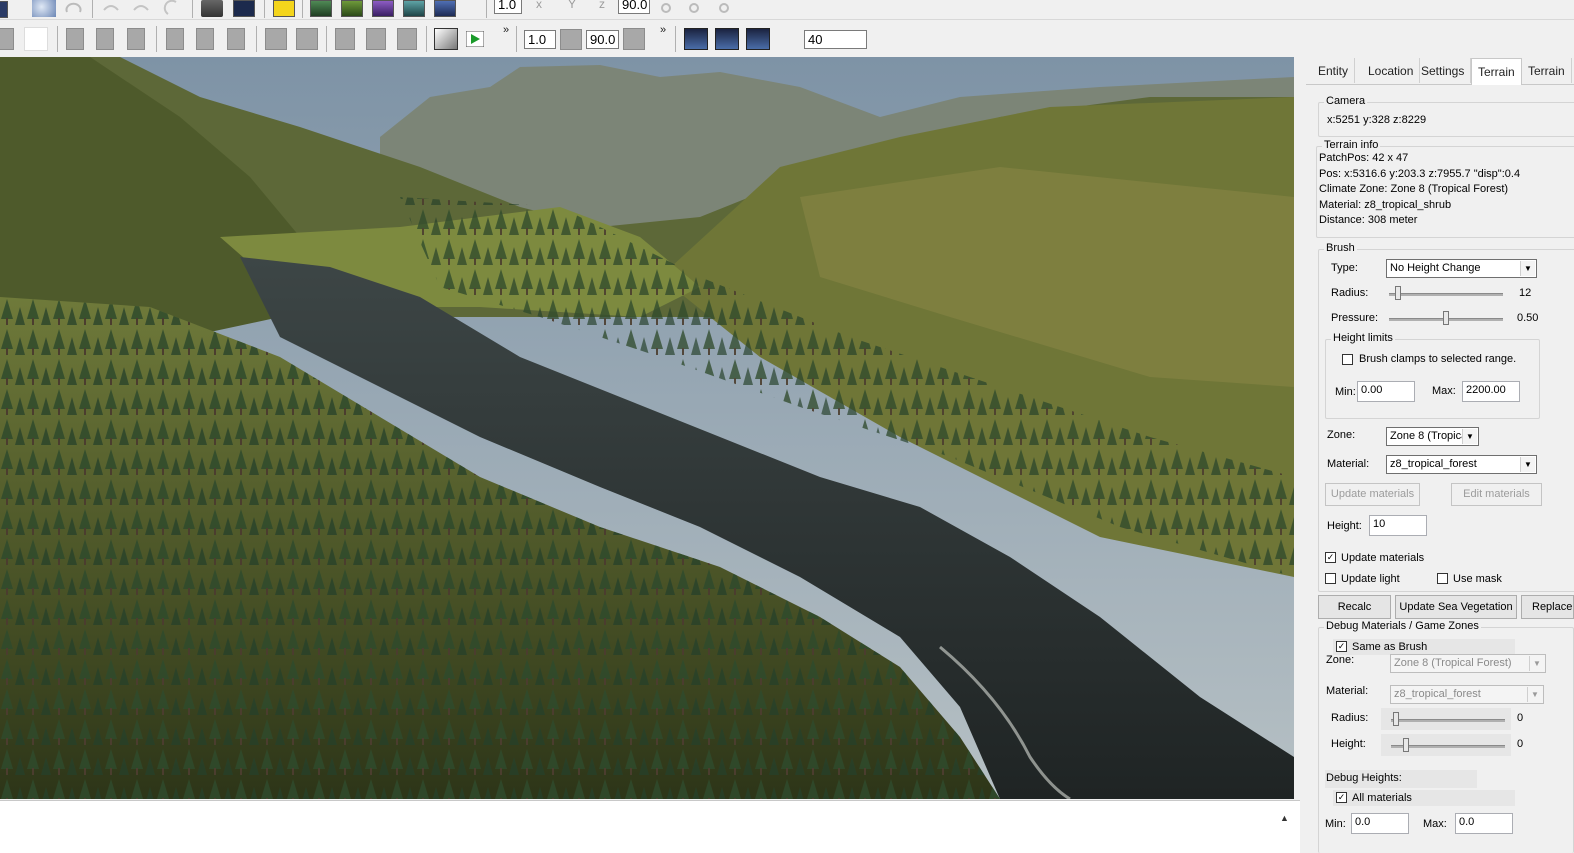  Describe the element at coordinates (1354, 607) in the screenshot. I see `recalc-button: Recalc` at that location.